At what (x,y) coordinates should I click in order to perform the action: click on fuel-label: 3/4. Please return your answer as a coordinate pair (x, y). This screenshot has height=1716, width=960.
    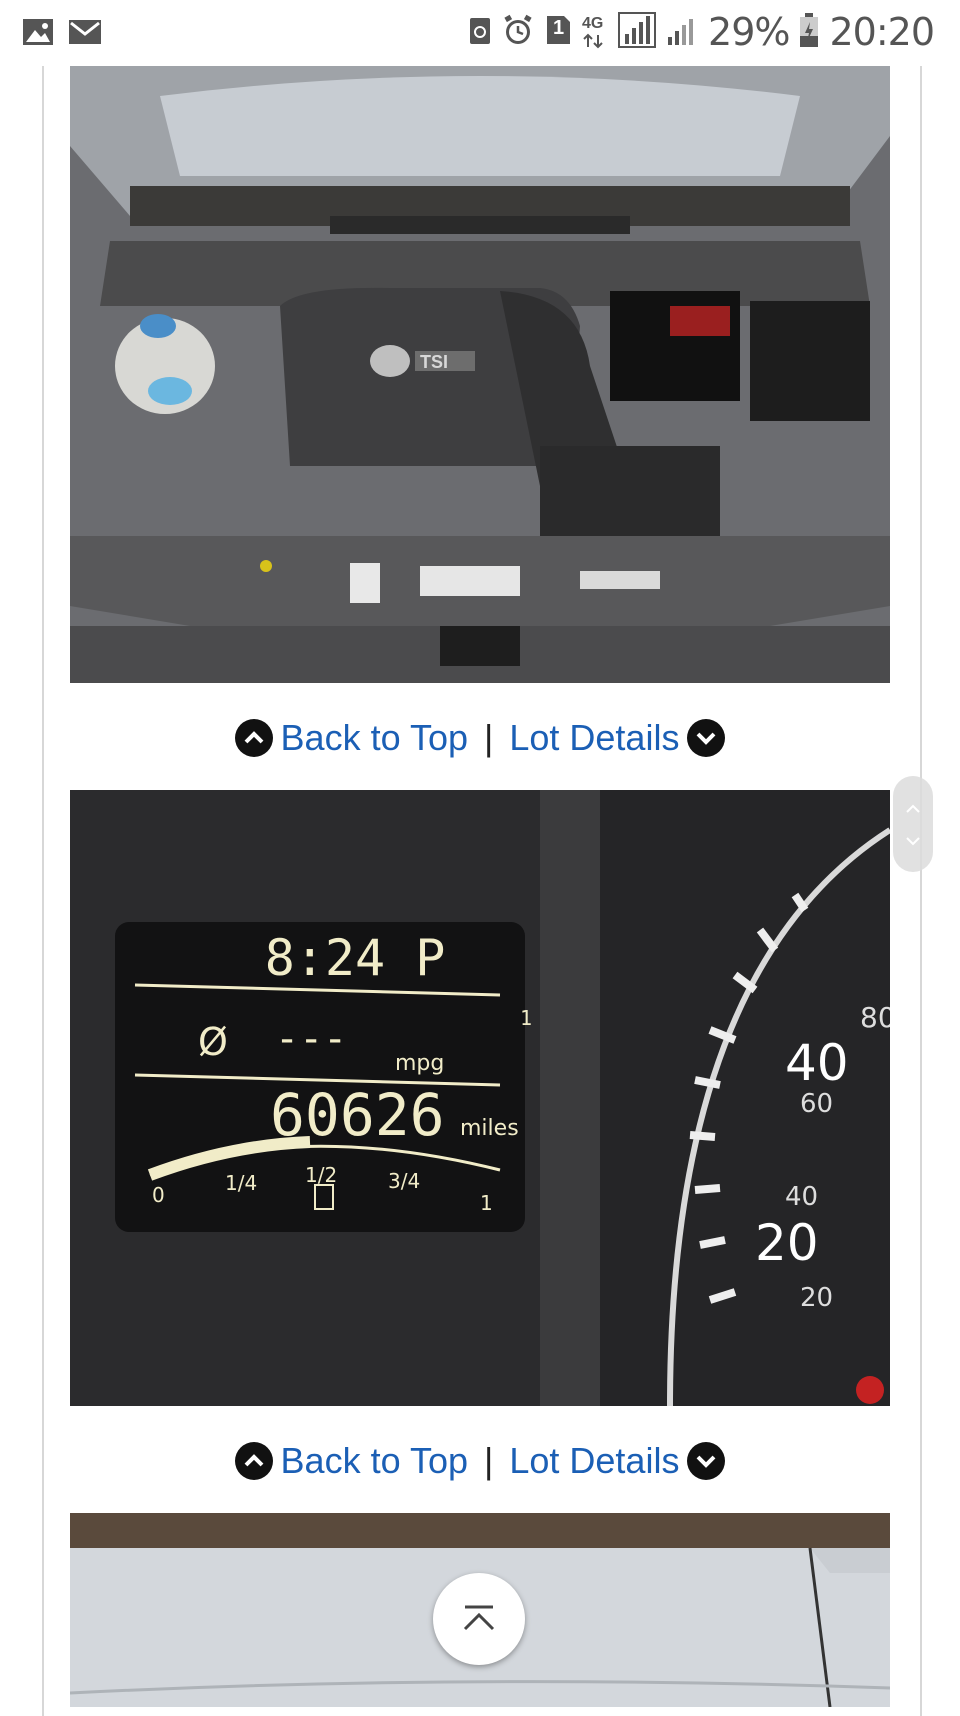
    Looking at the image, I should click on (404, 1181).